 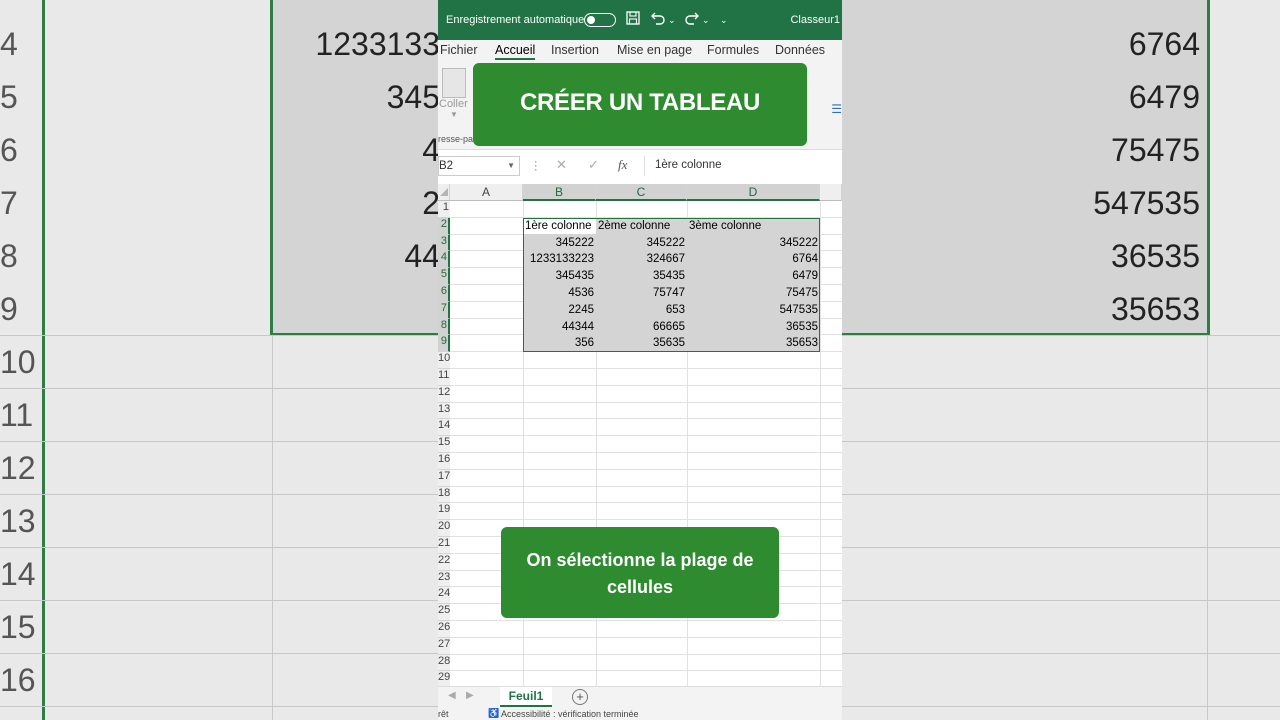 I want to click on background-row-number: 8, so click(x=9, y=256).